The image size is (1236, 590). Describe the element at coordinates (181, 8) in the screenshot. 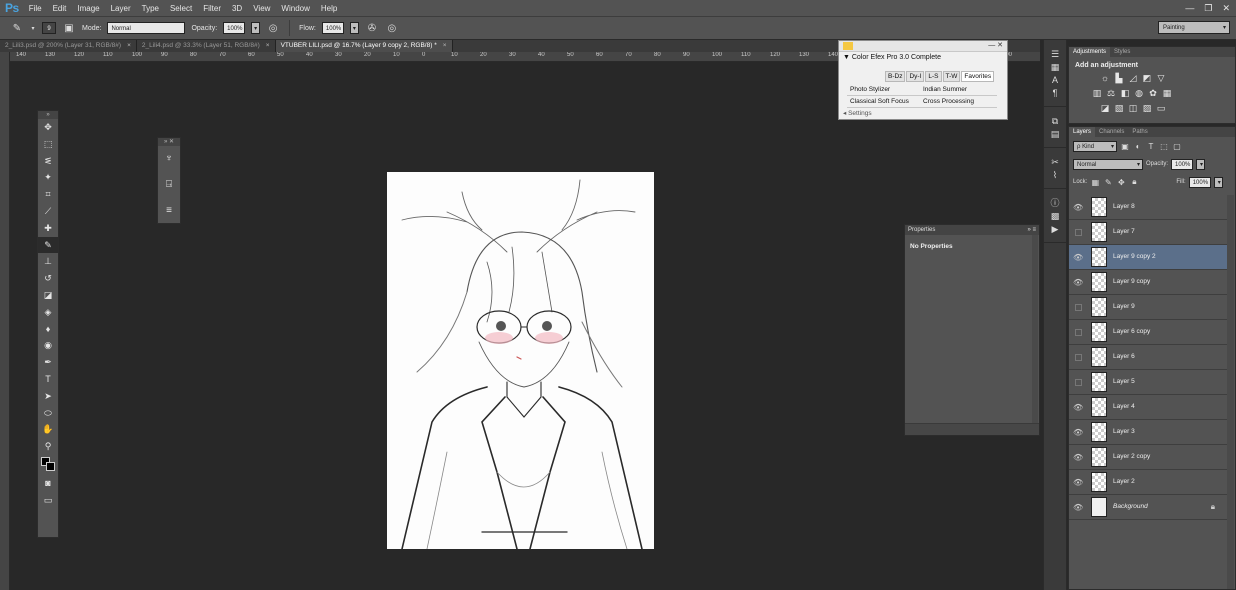

I see `menu-select: Select` at that location.